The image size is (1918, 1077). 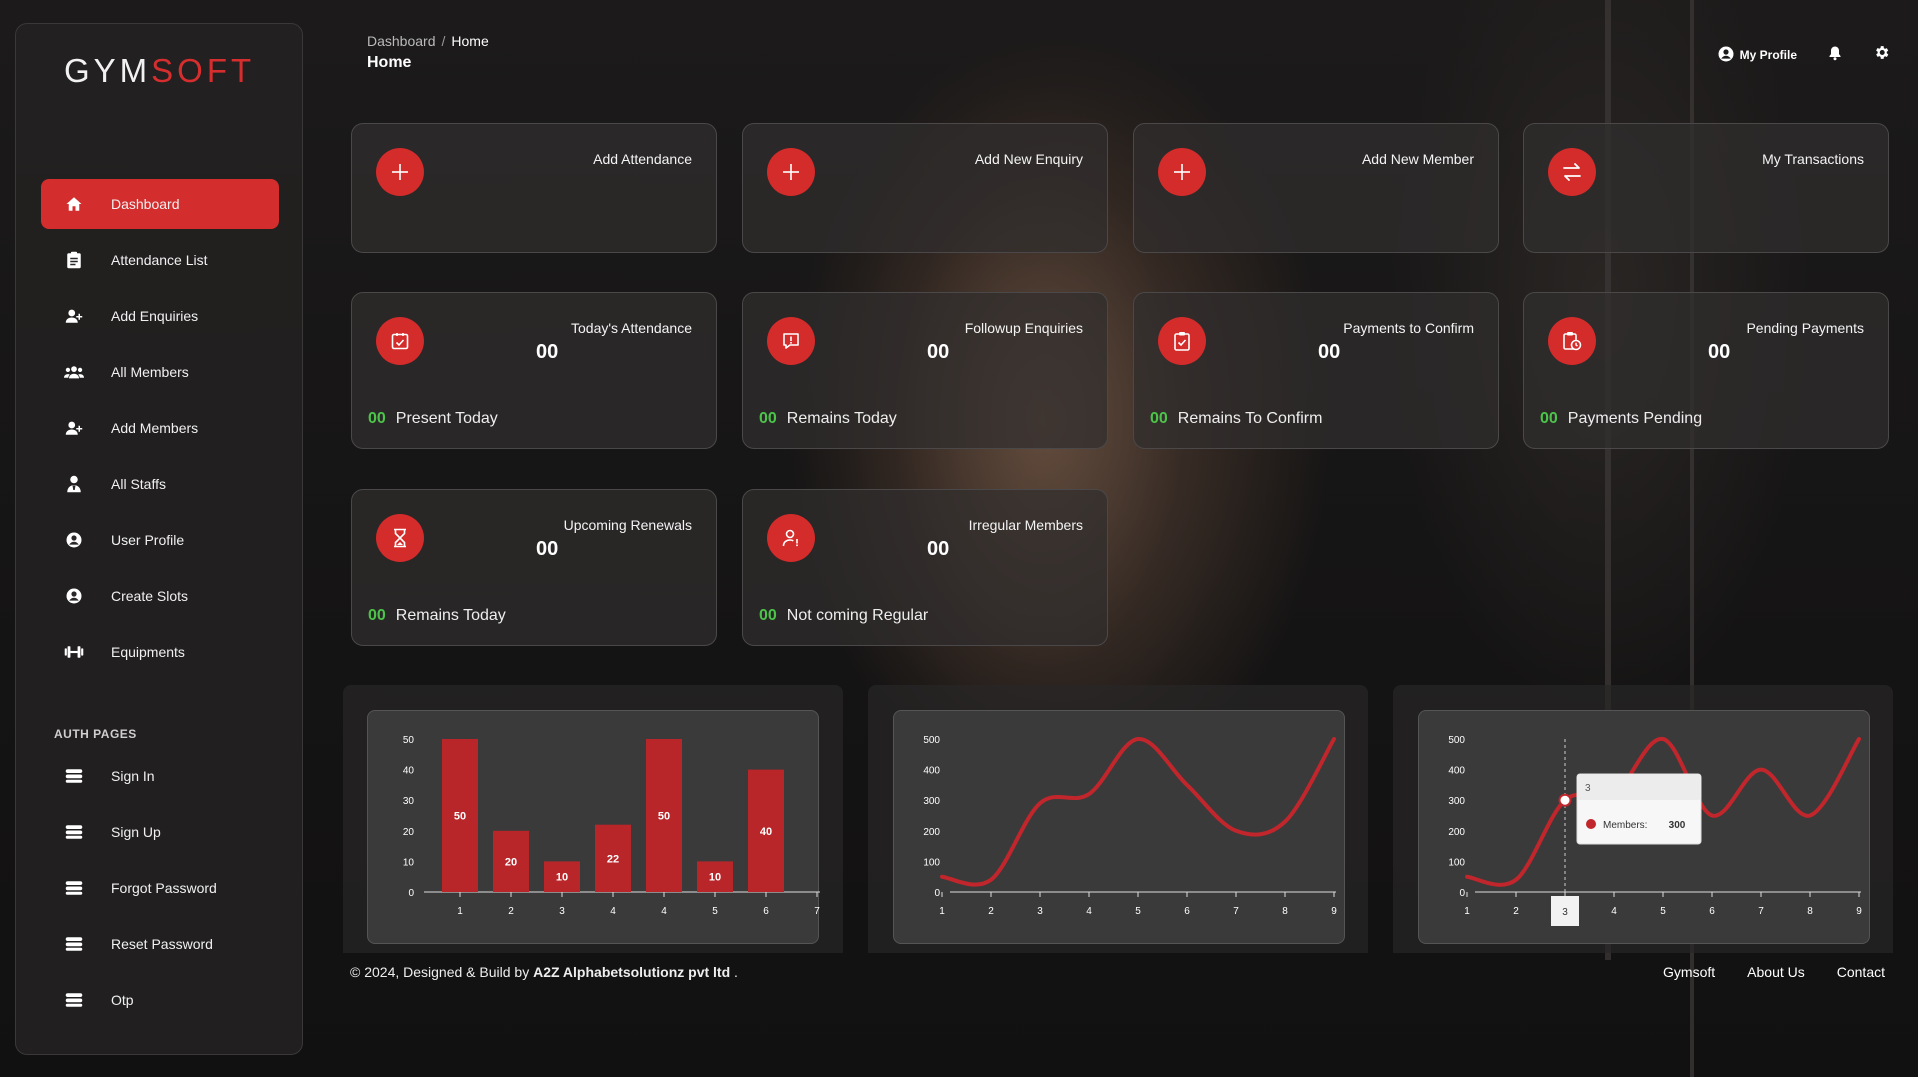 I want to click on sidebar-item-label: Add Members, so click(x=155, y=428).